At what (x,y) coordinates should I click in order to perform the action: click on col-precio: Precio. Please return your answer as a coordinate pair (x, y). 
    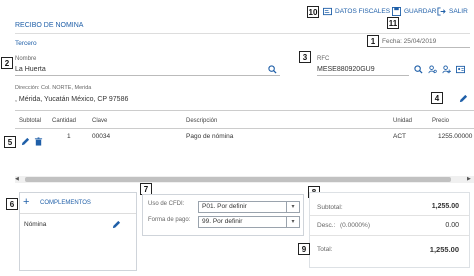
    Looking at the image, I should click on (441, 121).